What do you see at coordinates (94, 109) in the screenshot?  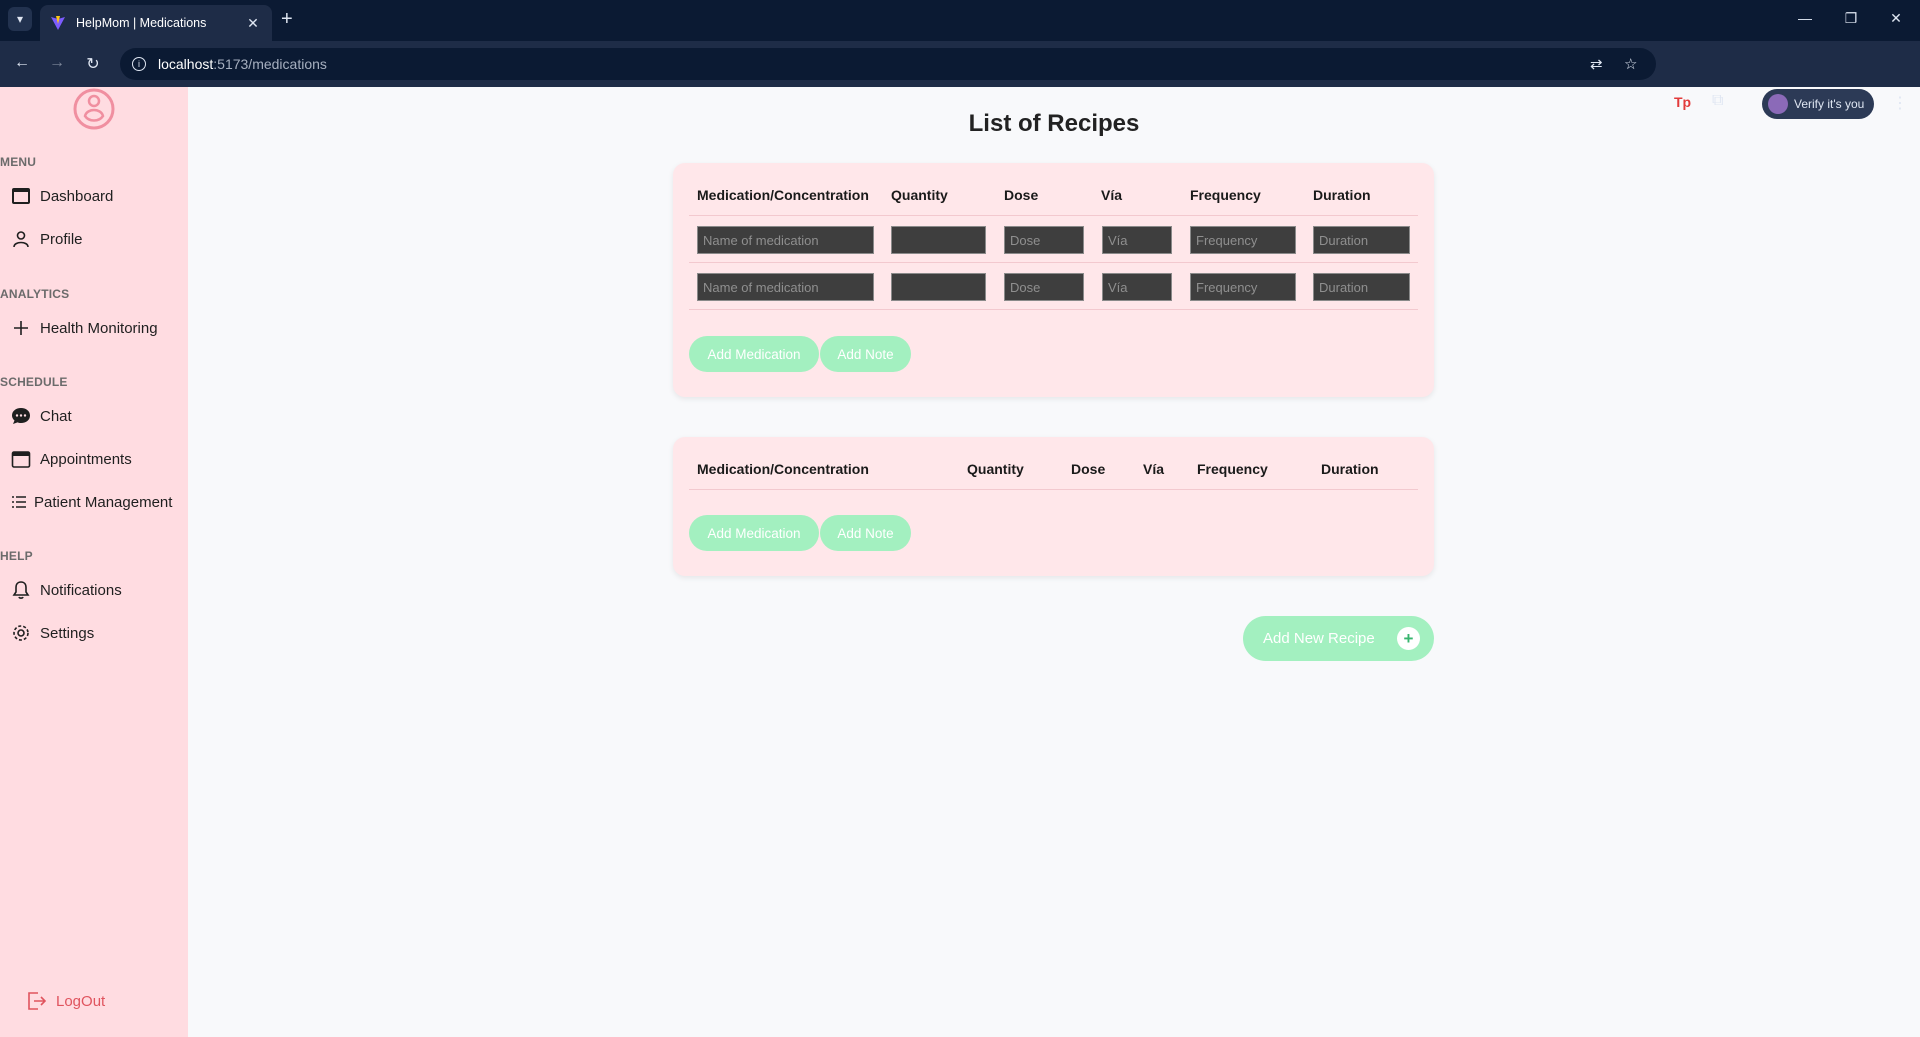 I see `helpmom-logo-icon` at bounding box center [94, 109].